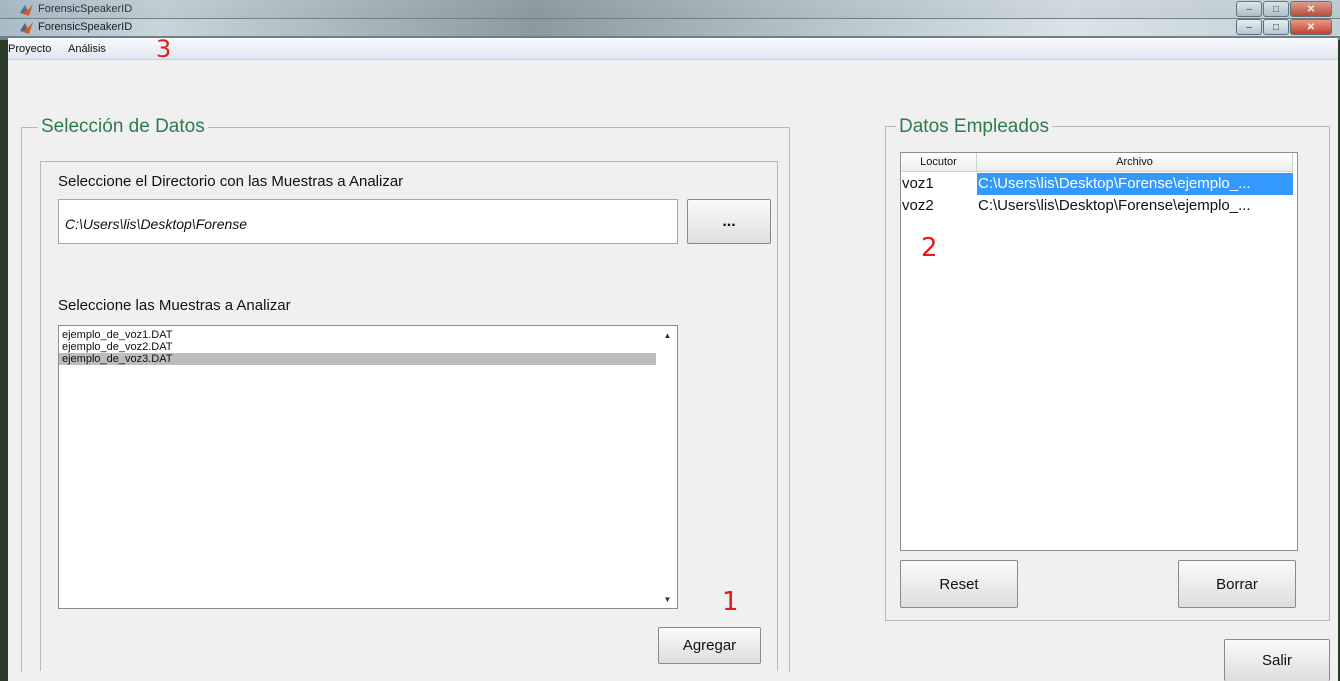 The image size is (1340, 681). Describe the element at coordinates (670, 28) in the screenshot. I see `window-titlebar: ForensicSpeakerID – □ ✕` at that location.